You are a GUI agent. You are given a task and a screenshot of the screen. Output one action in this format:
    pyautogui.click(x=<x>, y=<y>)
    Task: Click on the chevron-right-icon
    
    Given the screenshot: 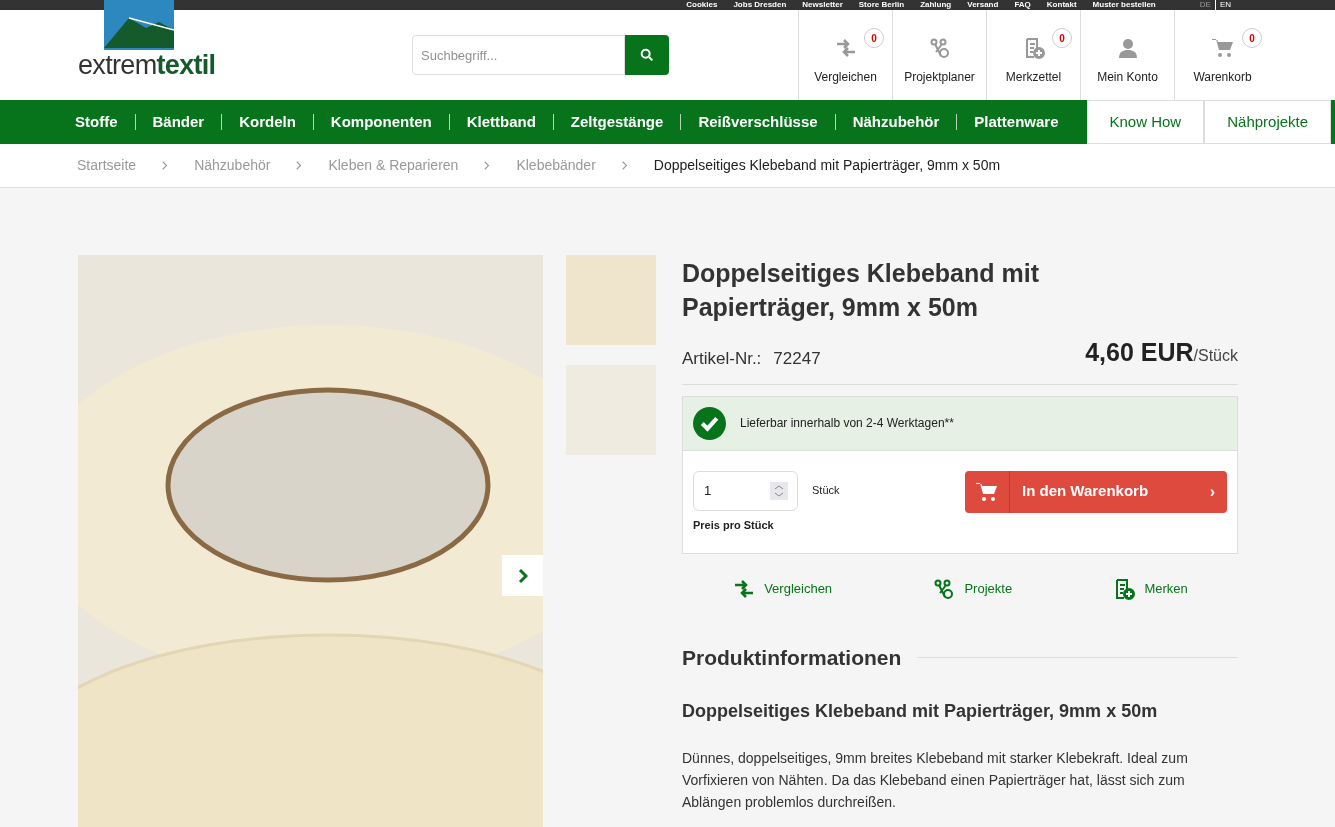 What is the action you would take?
    pyautogui.click(x=522, y=575)
    